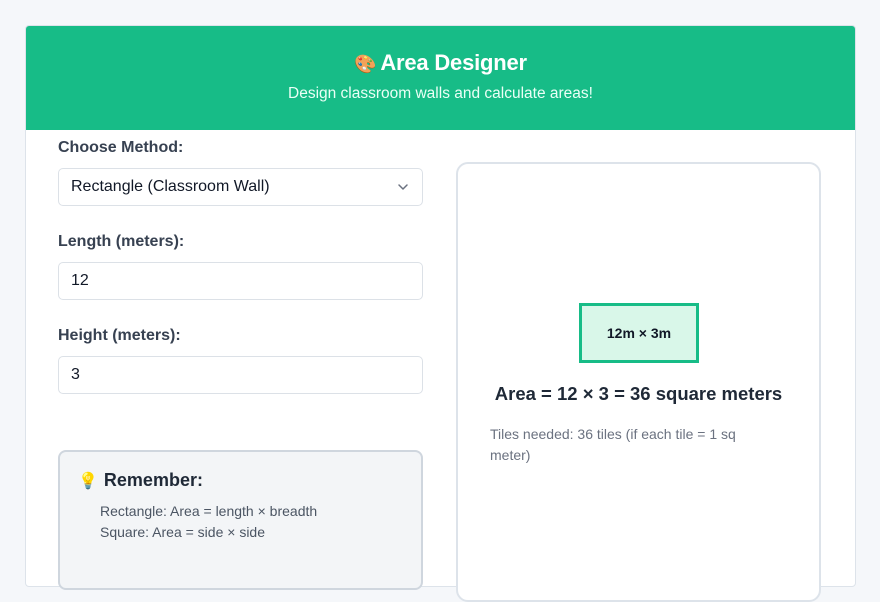 The image size is (880, 602). I want to click on height-label: Height (meters):, so click(119, 335).